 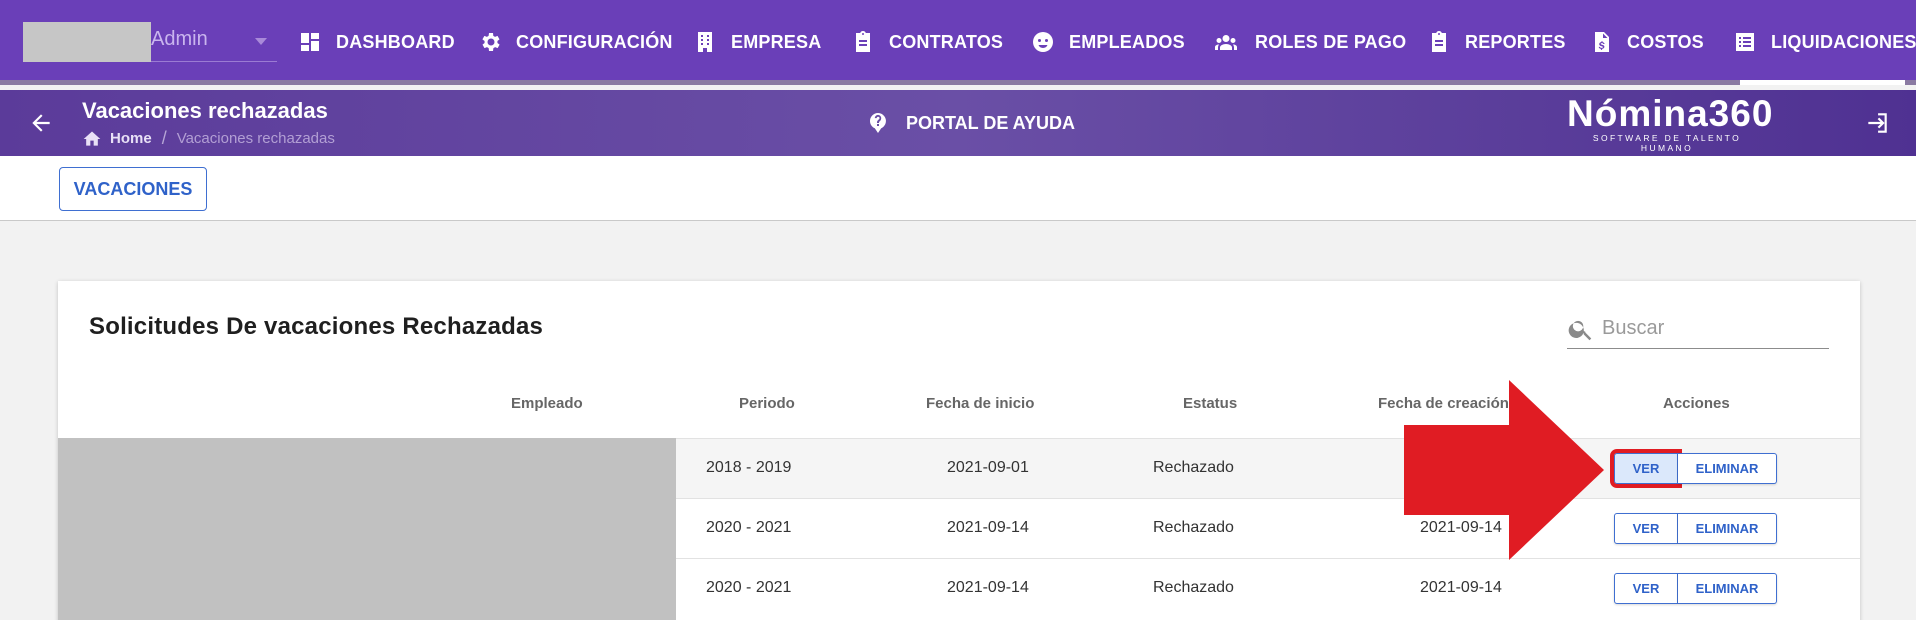 What do you see at coordinates (1210, 403) in the screenshot?
I see `column-header-estatus: Estatus` at bounding box center [1210, 403].